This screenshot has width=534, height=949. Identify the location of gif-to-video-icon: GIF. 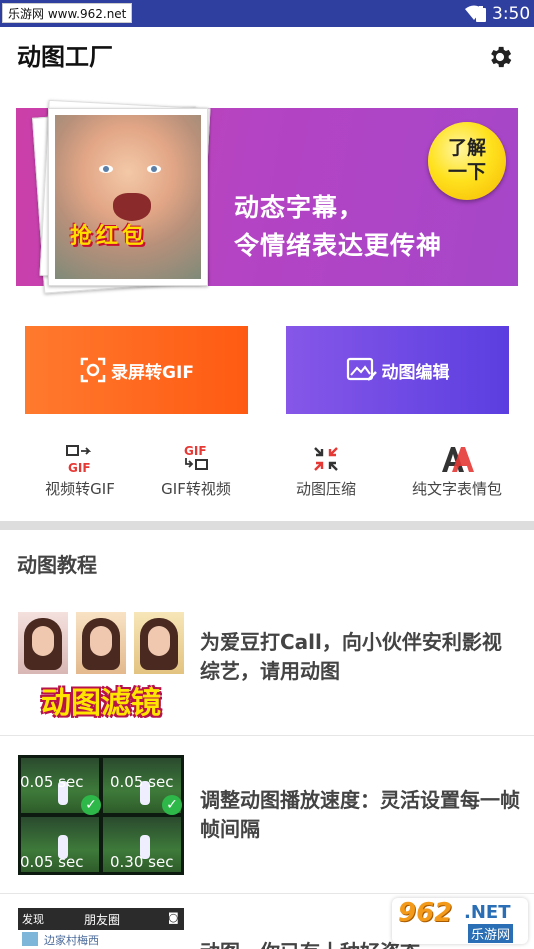
(196, 457).